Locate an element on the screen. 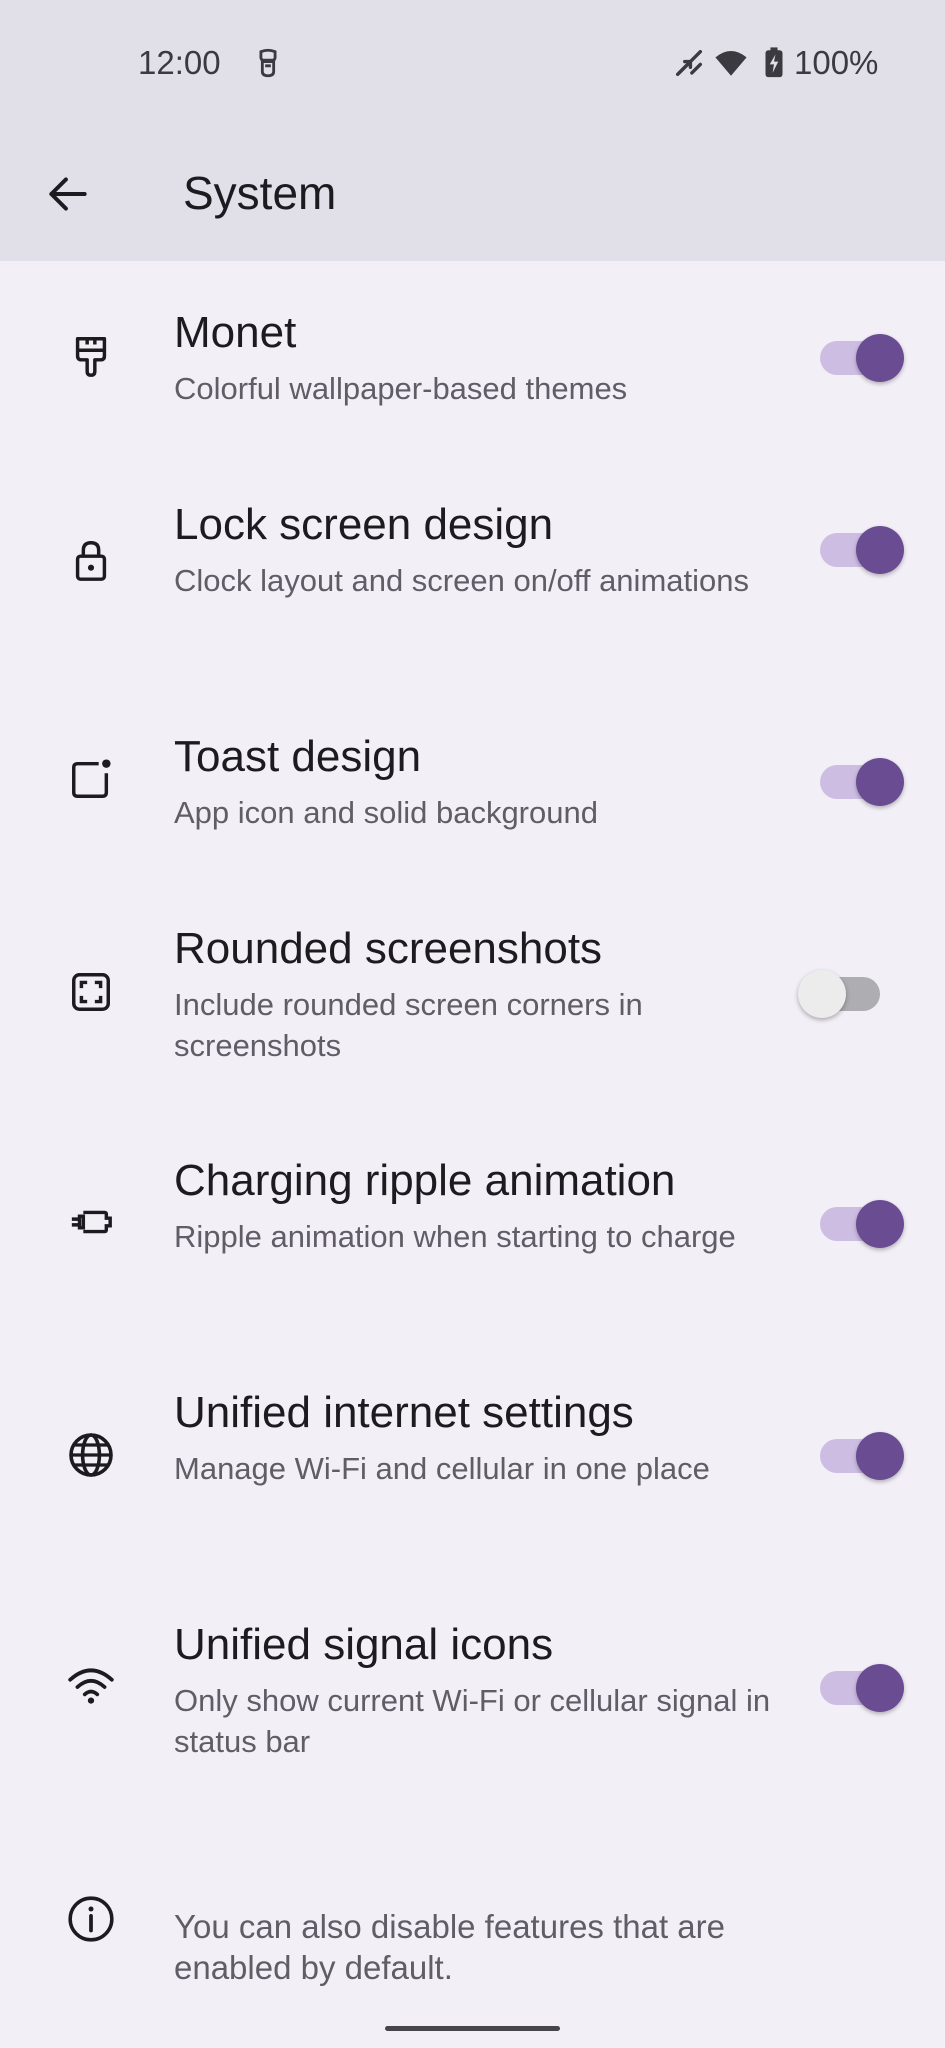 Image resolution: width=945 pixels, height=2048 pixels. screenshot-icon is located at coordinates (91, 992).